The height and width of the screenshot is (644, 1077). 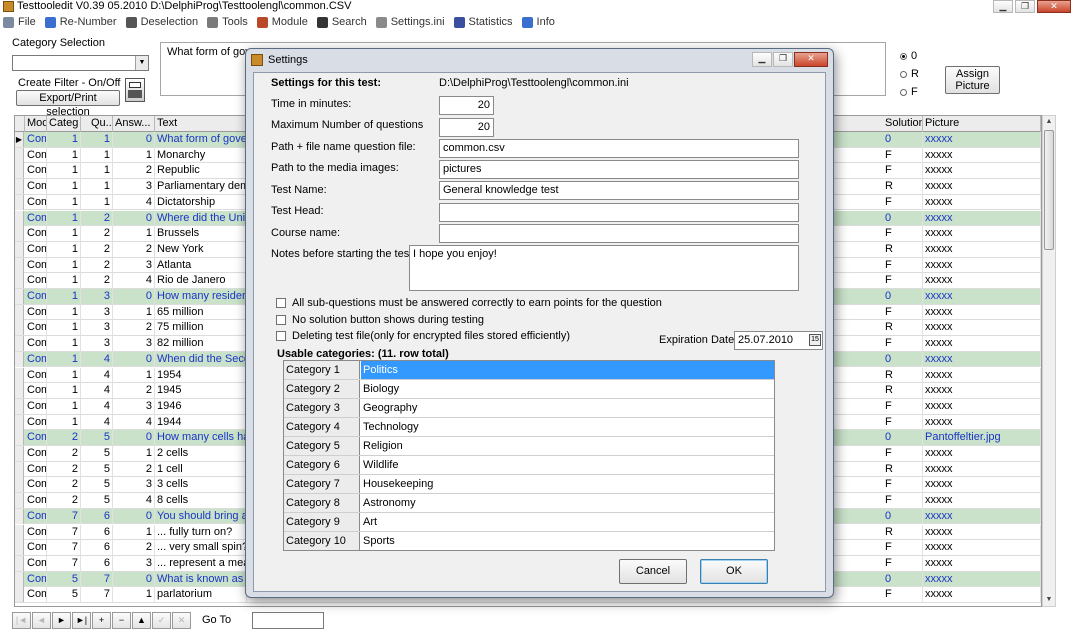 What do you see at coordinates (121, 620) in the screenshot?
I see `delete-record-icon: −` at bounding box center [121, 620].